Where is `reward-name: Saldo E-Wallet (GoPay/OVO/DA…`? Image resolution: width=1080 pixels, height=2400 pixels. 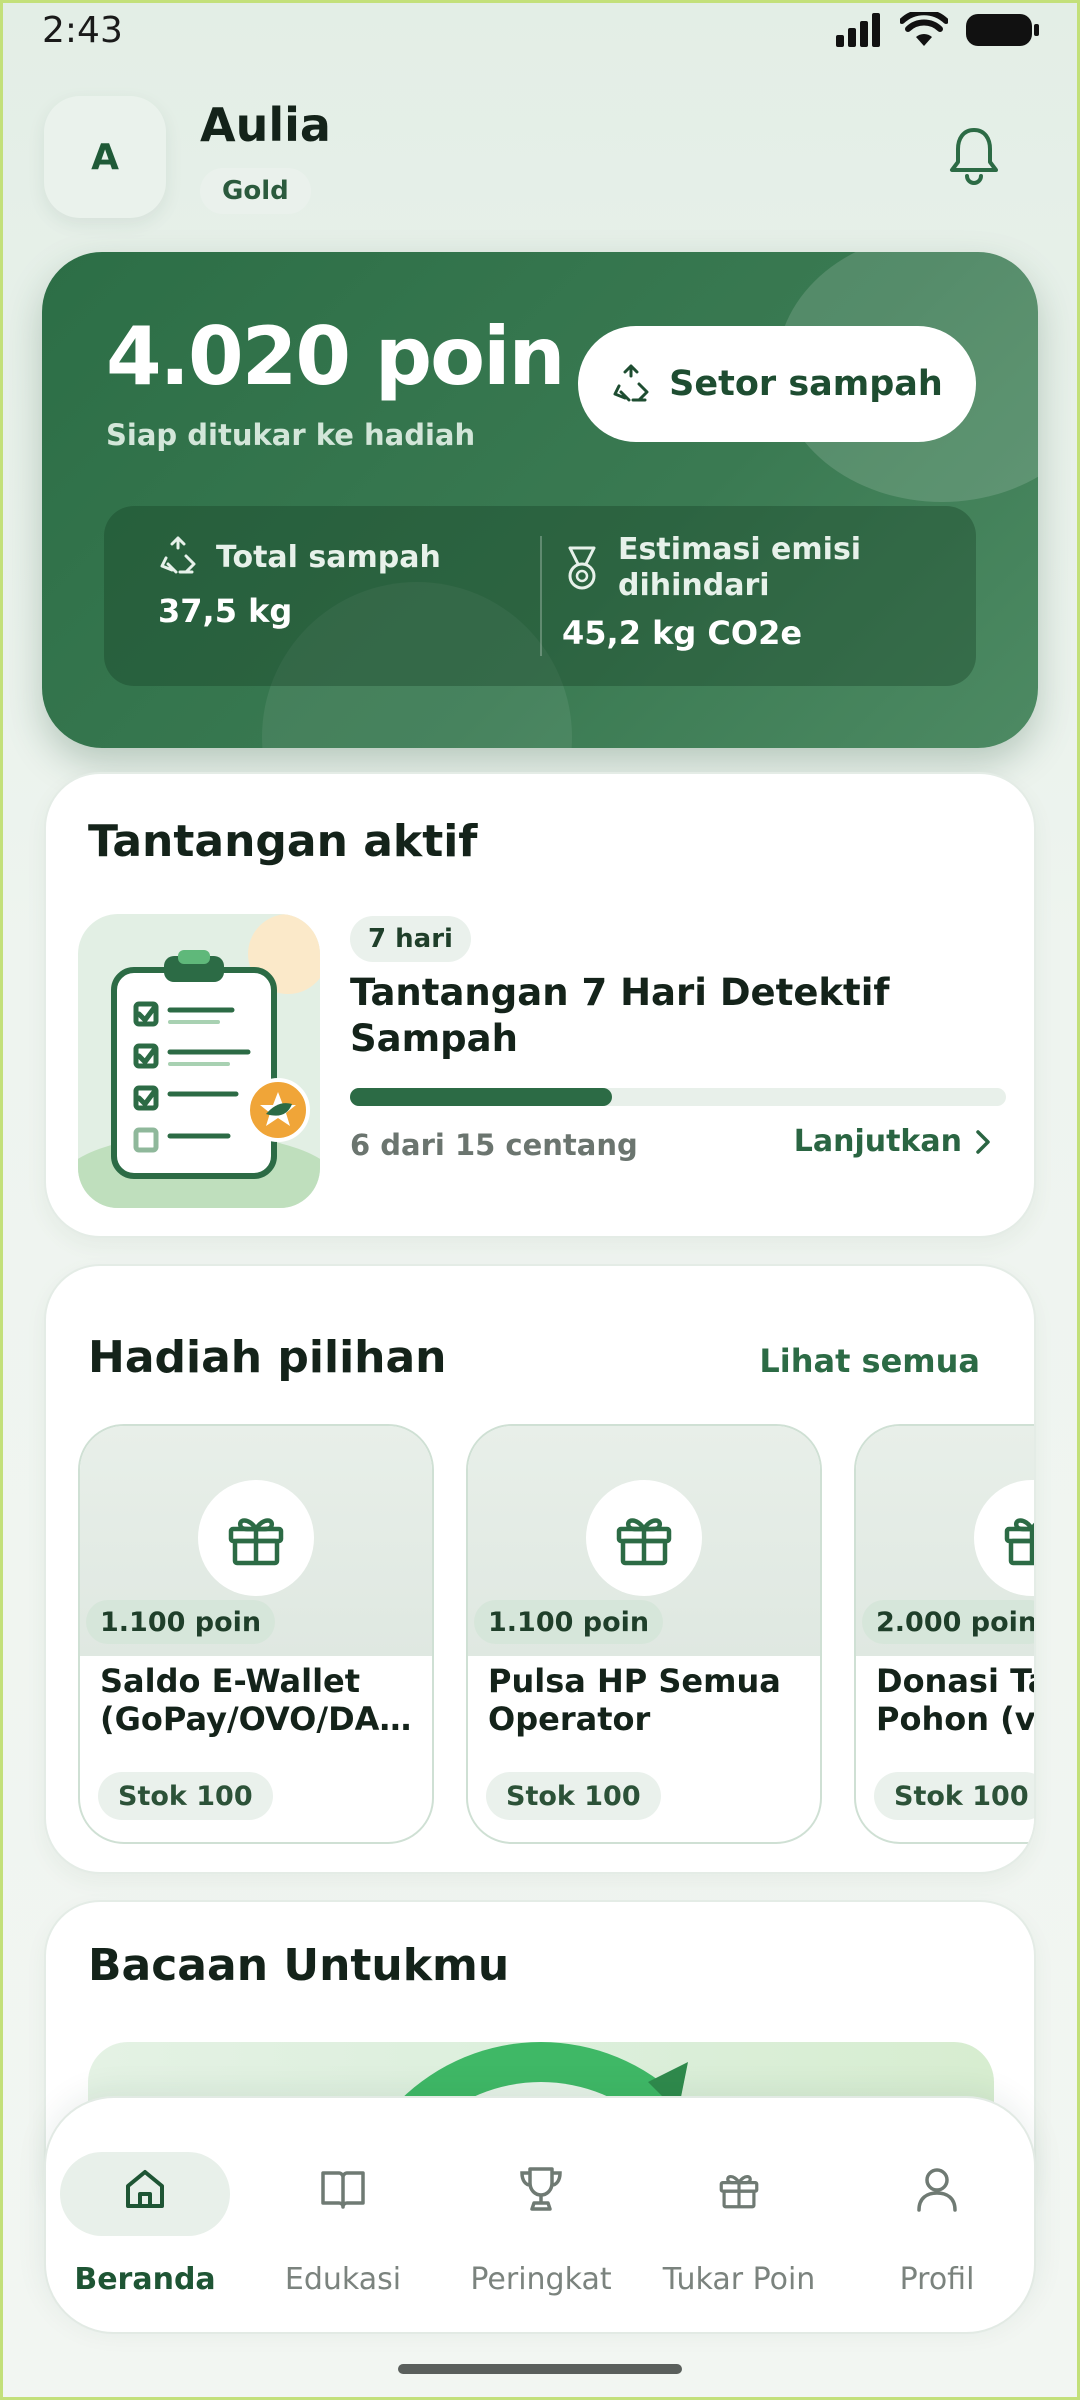
reward-name: Saldo E-Wallet (GoPay/OVO/DA… is located at coordinates (260, 1700).